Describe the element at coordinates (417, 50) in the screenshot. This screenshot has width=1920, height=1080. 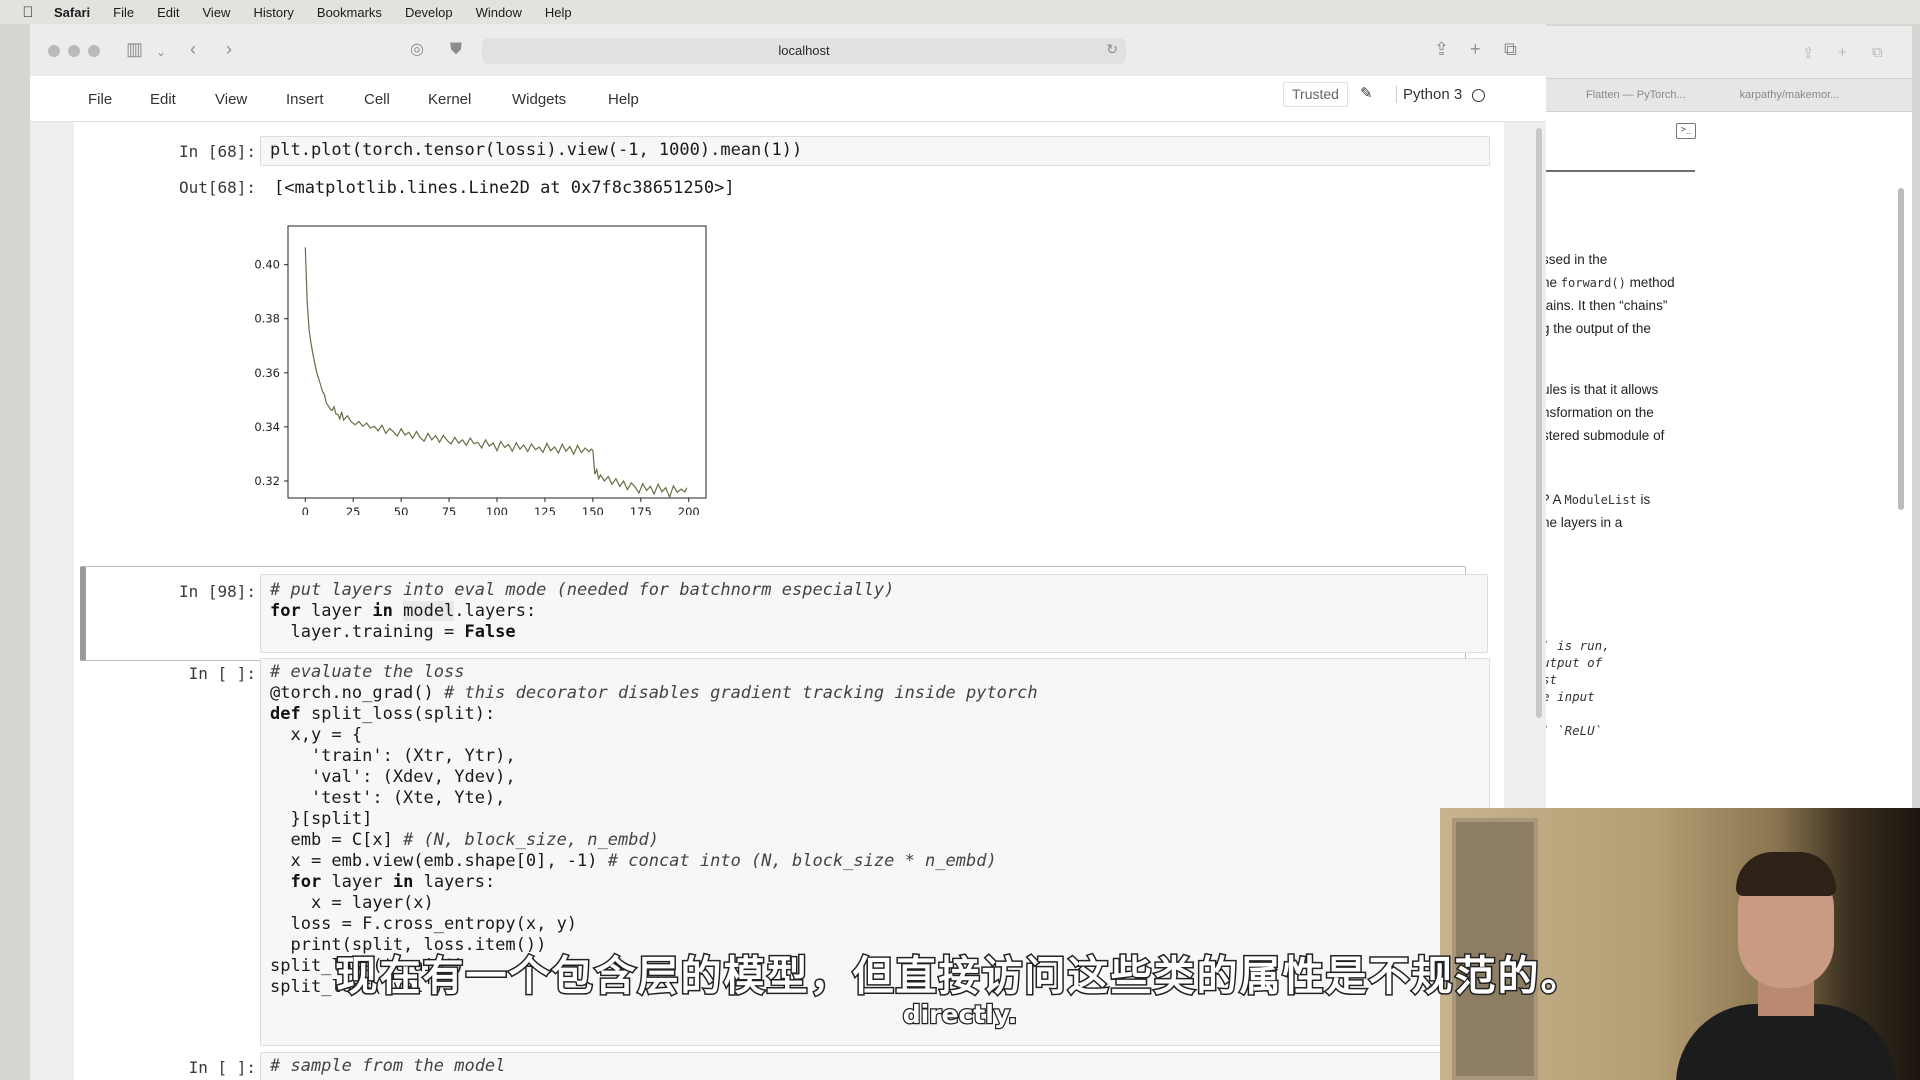
I see `extension-icon: ◎` at that location.